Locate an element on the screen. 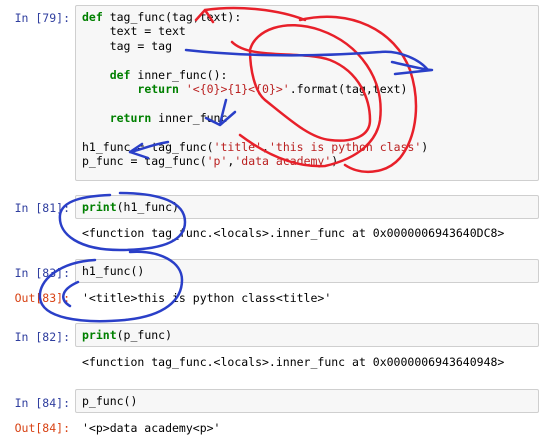  code-line: return inner_func is located at coordinates (155, 117).